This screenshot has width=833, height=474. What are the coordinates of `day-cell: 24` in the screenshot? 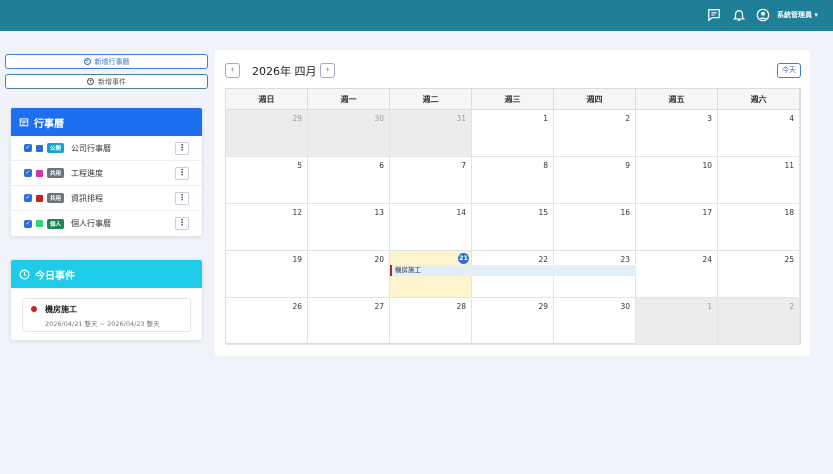 It's located at (677, 274).